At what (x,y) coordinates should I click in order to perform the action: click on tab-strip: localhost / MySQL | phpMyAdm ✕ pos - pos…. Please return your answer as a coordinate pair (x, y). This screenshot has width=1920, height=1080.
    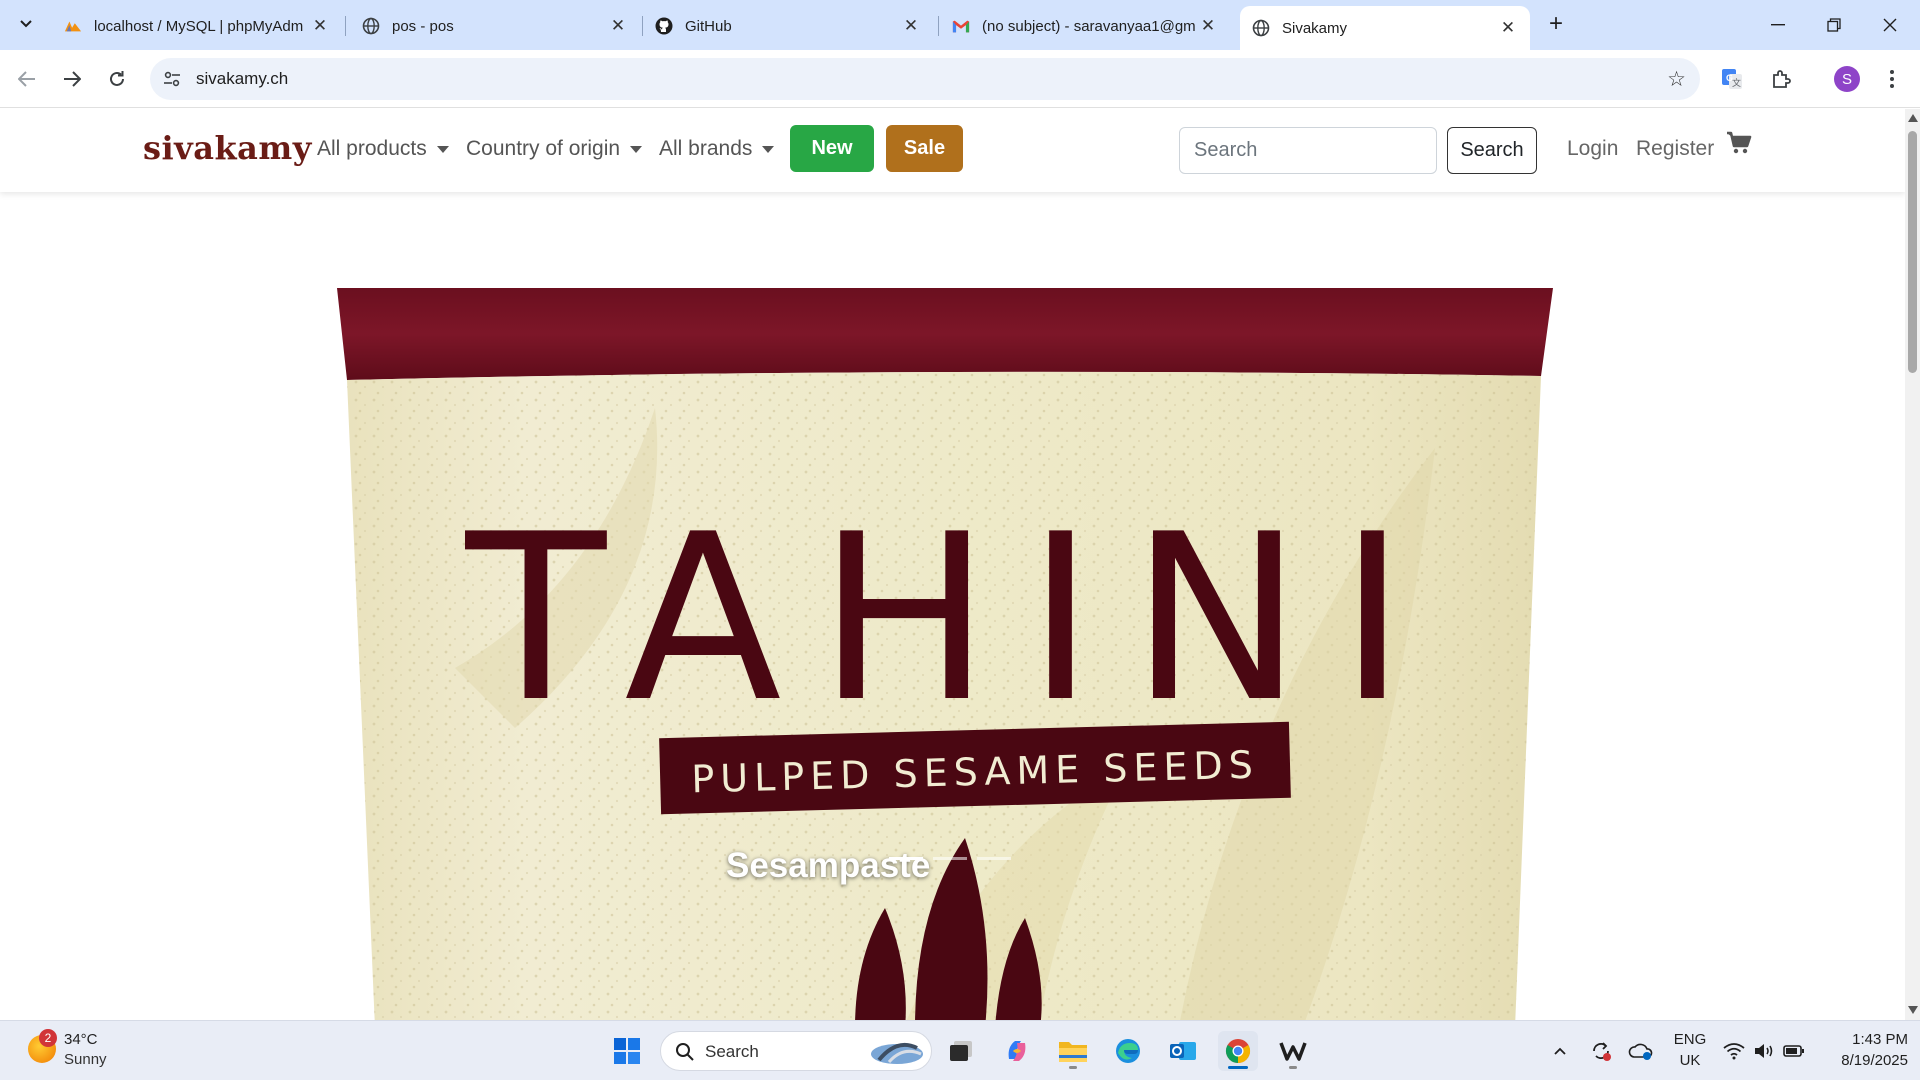
    Looking at the image, I should click on (960, 25).